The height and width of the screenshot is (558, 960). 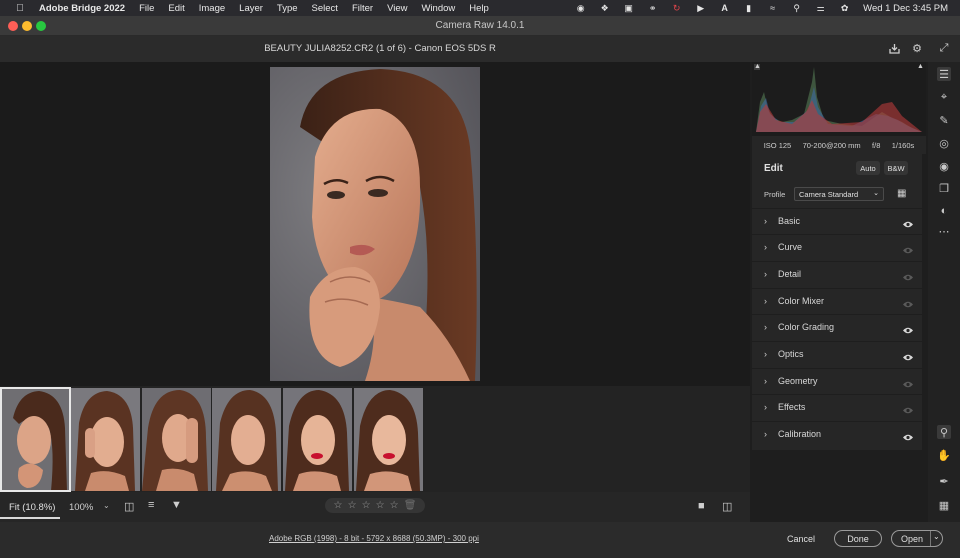 I want to click on more-icon: ⋯, so click(x=944, y=231).